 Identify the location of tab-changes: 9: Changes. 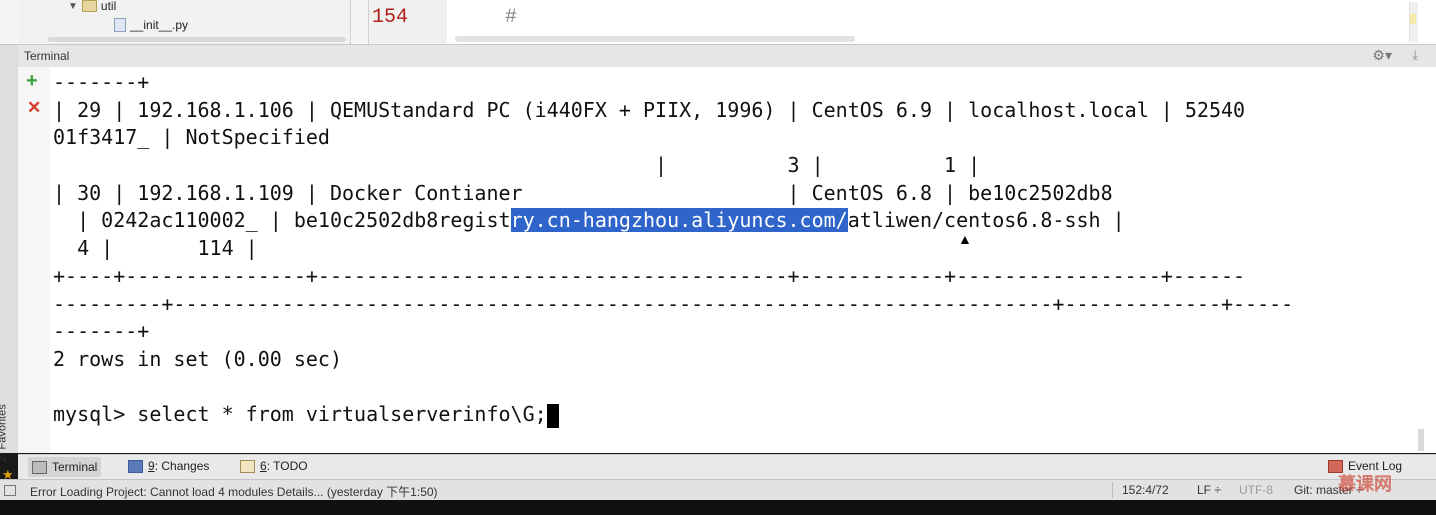
(168, 466).